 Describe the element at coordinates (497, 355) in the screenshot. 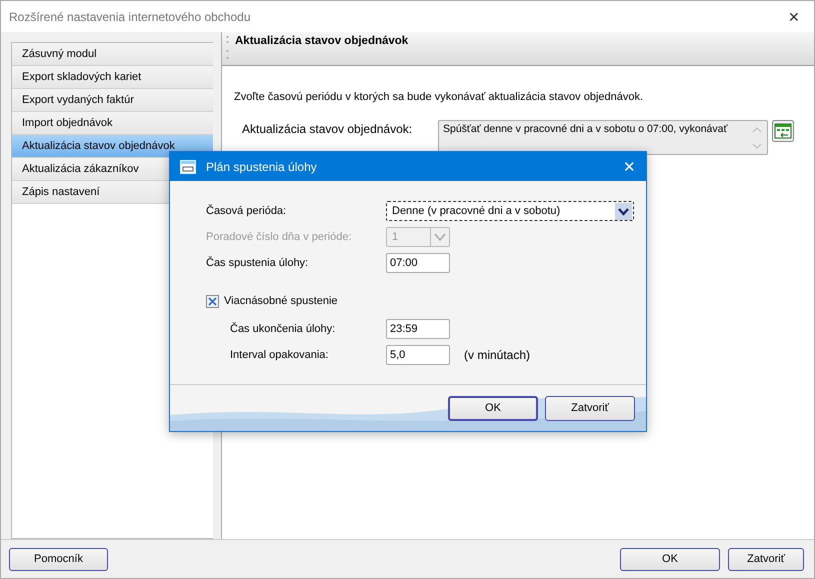

I see `unit-label: (v minútach)` at that location.